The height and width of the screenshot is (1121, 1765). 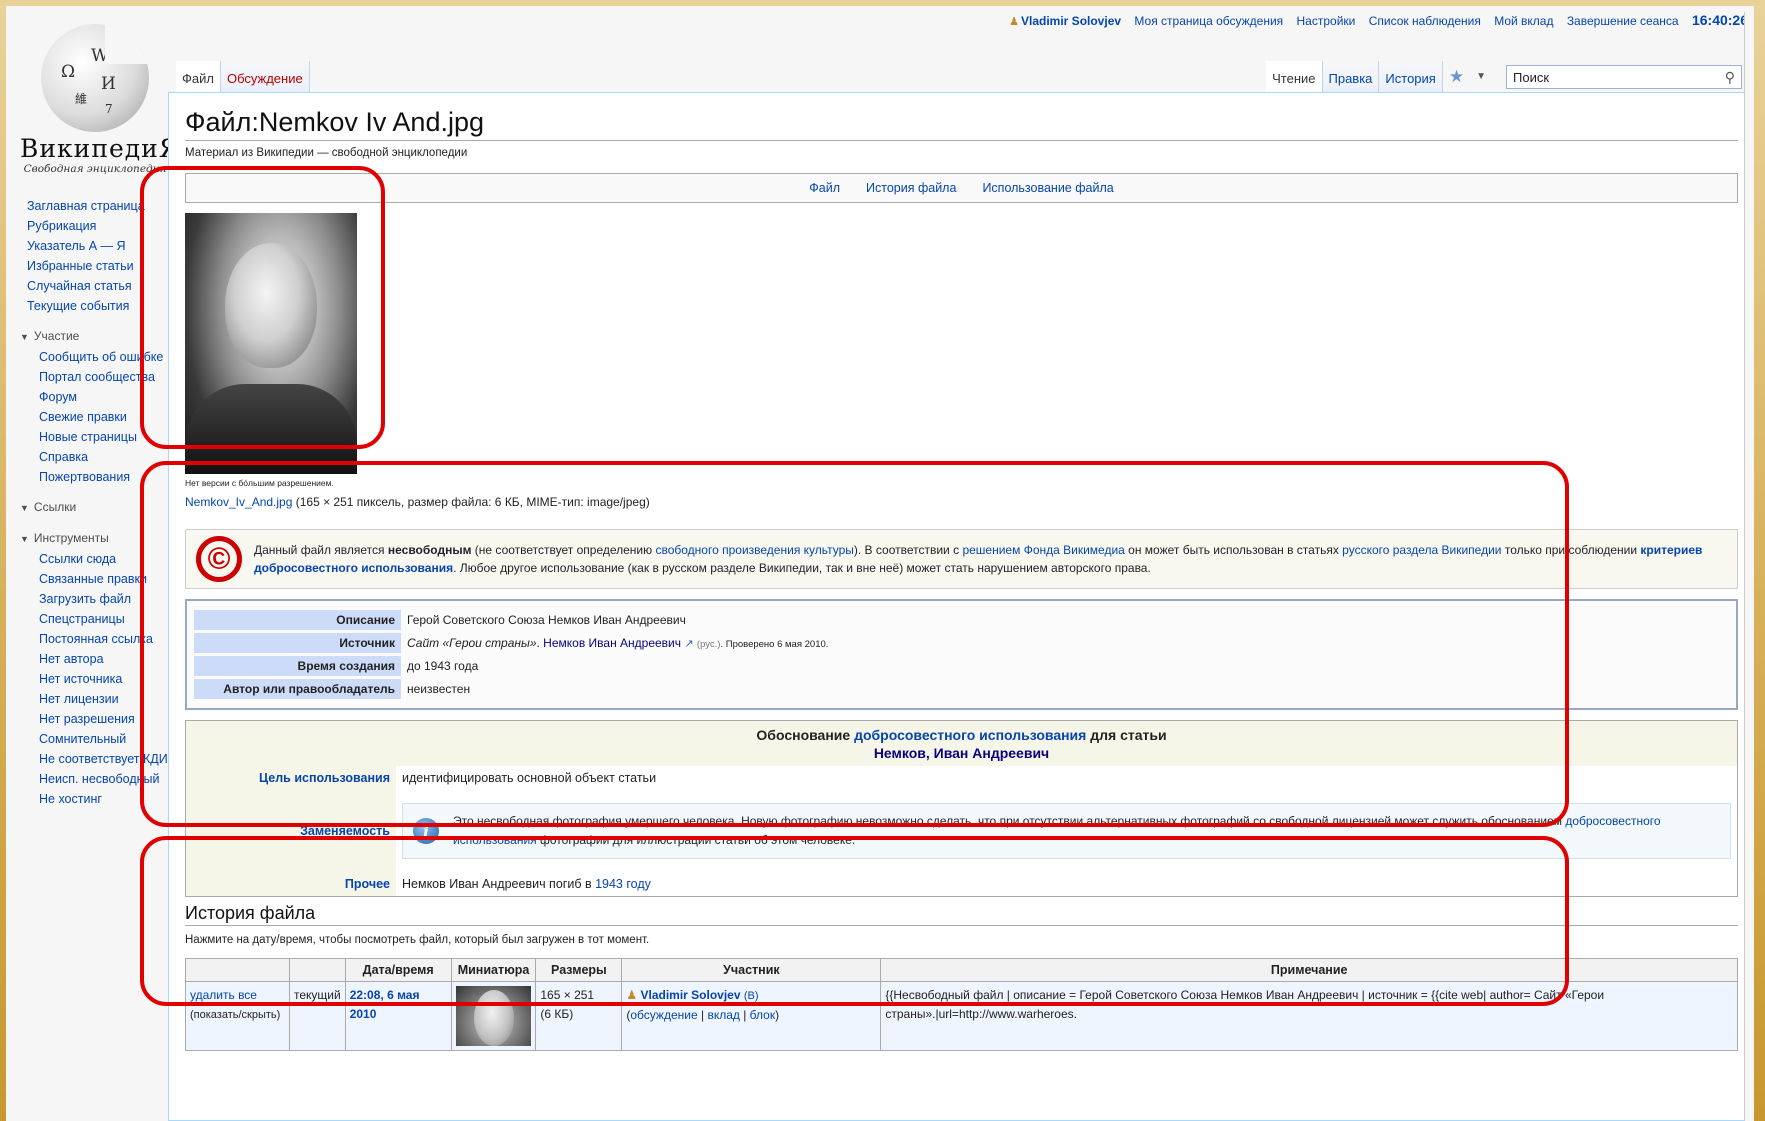 I want to click on sidebar-item-no-author: Нет автора, so click(x=88, y=659).